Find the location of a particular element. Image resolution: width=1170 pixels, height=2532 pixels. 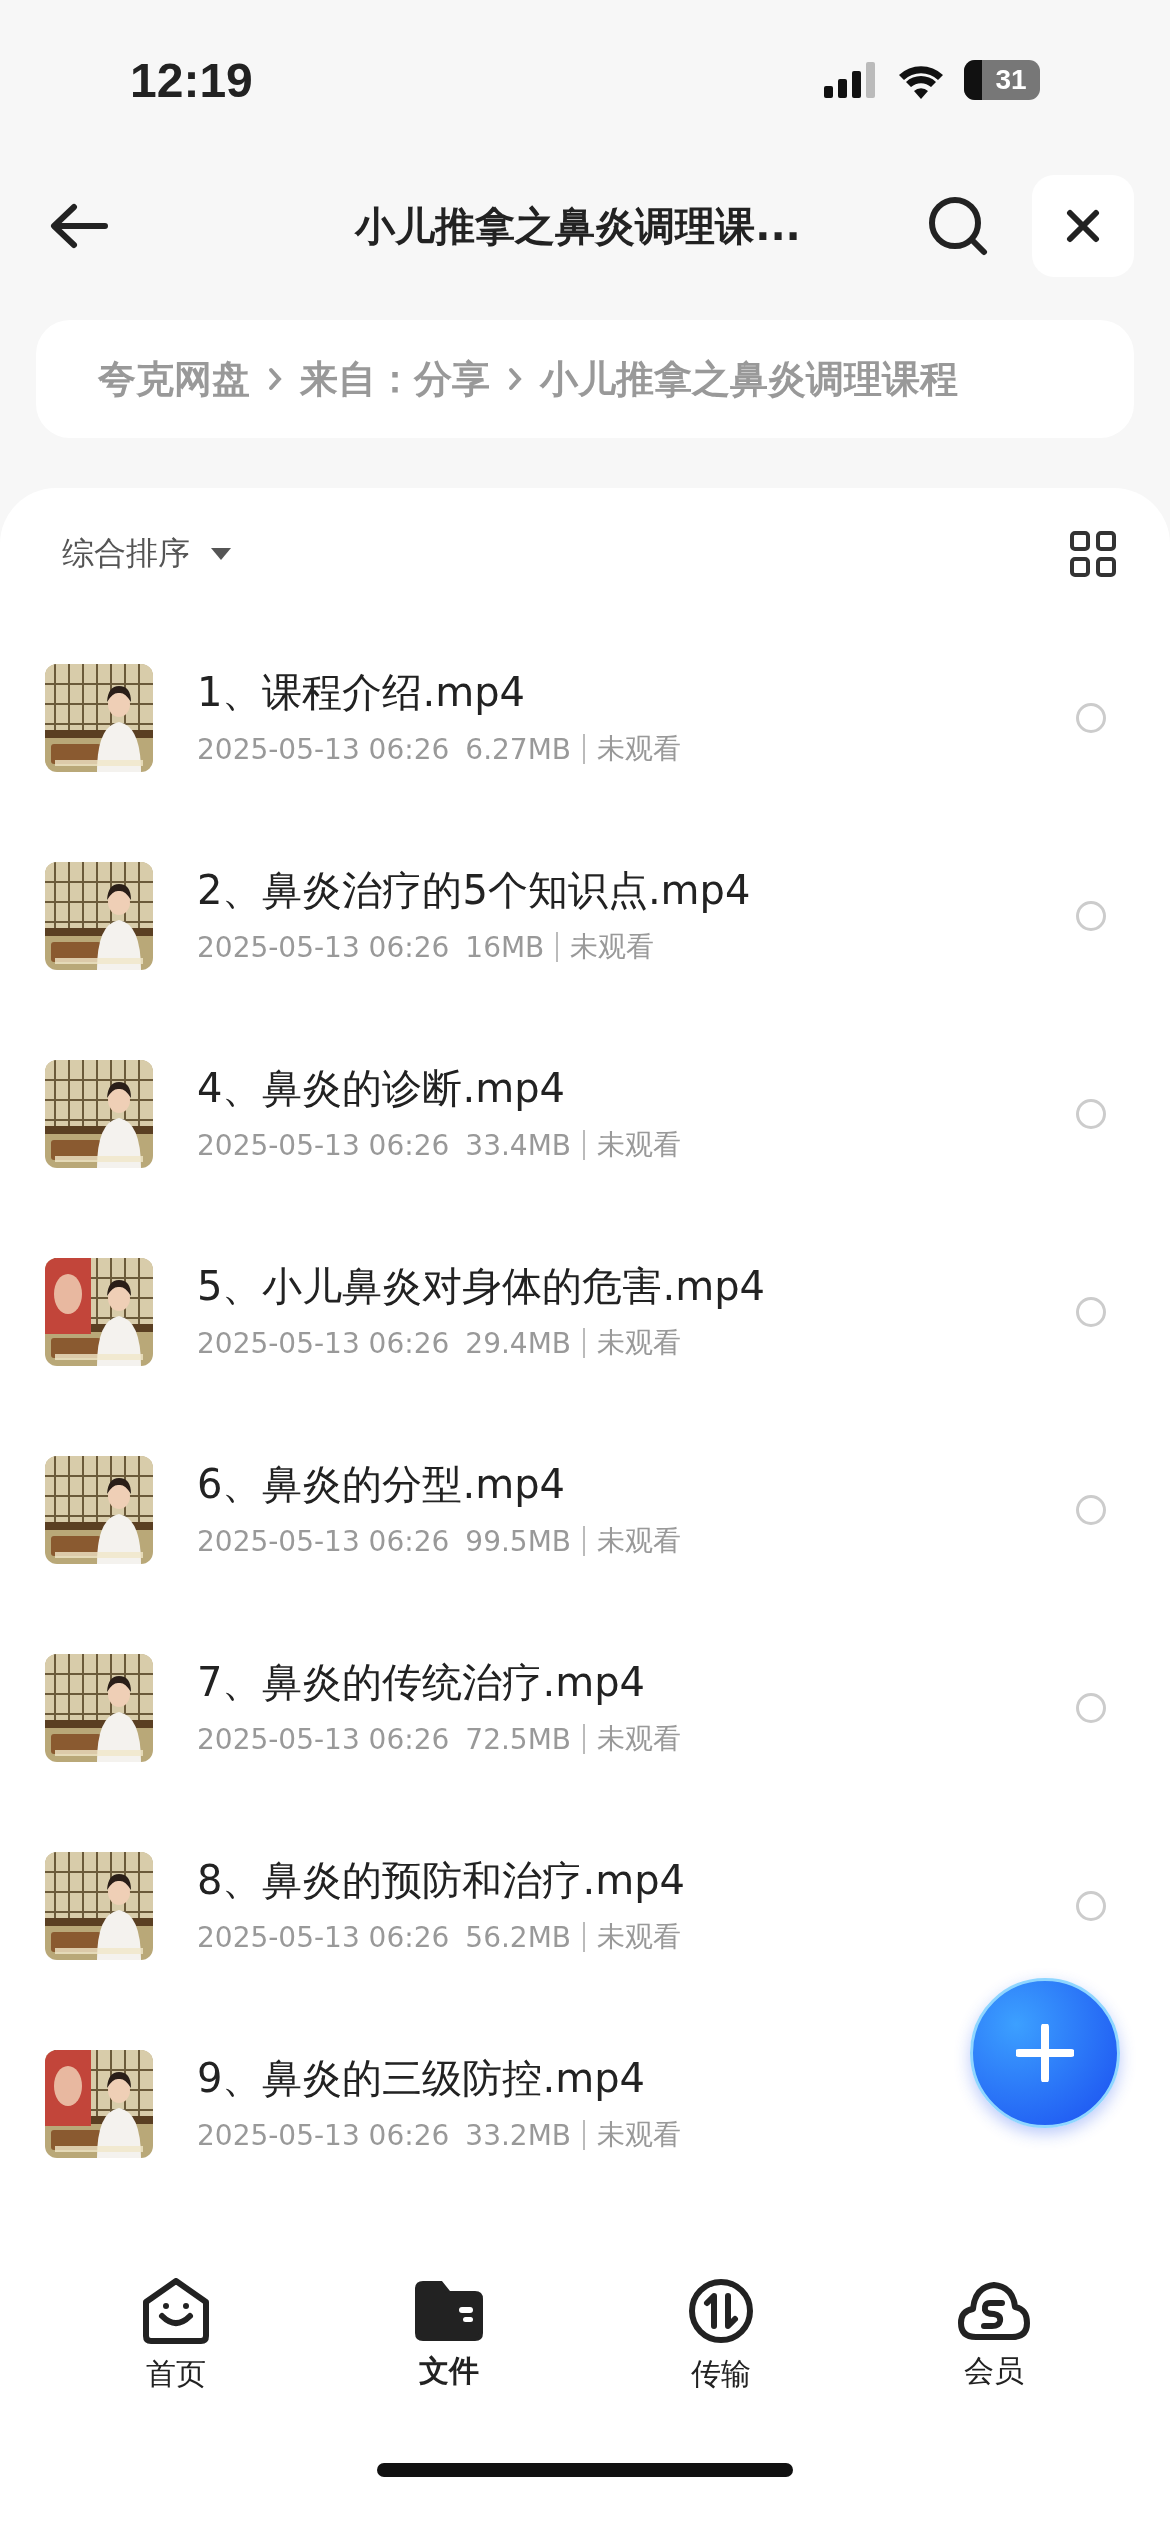

tab-bar-item: 会员 is located at coordinates (993, 2336).